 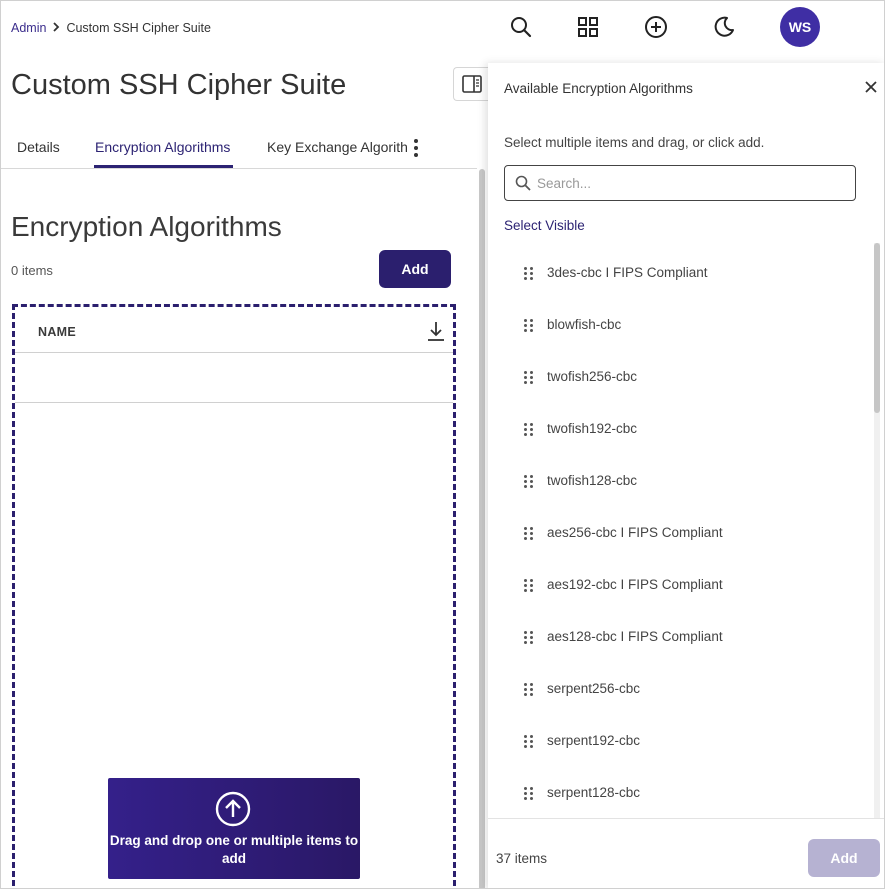 I want to click on download-icon, so click(x=436, y=331).